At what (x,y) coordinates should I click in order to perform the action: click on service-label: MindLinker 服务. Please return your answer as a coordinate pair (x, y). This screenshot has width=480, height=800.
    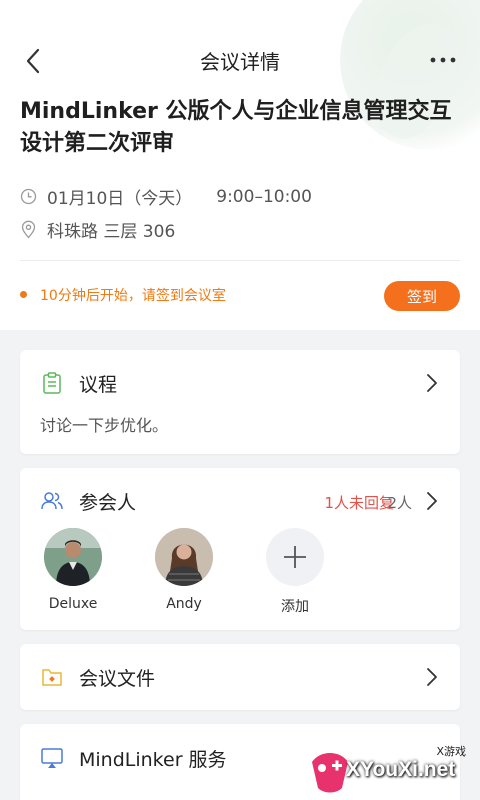
    Looking at the image, I should click on (153, 760).